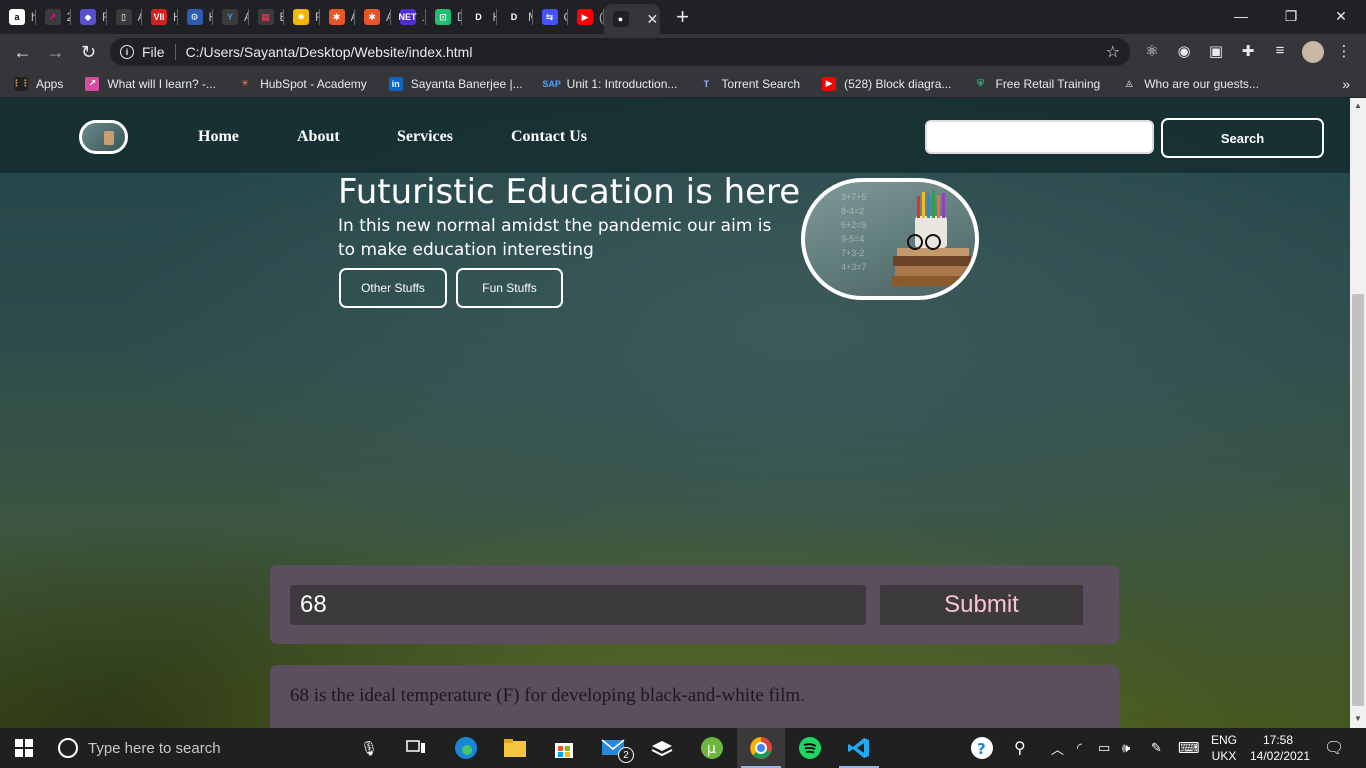  I want to click on chrome-menu-icon: ⋮, so click(1344, 51).